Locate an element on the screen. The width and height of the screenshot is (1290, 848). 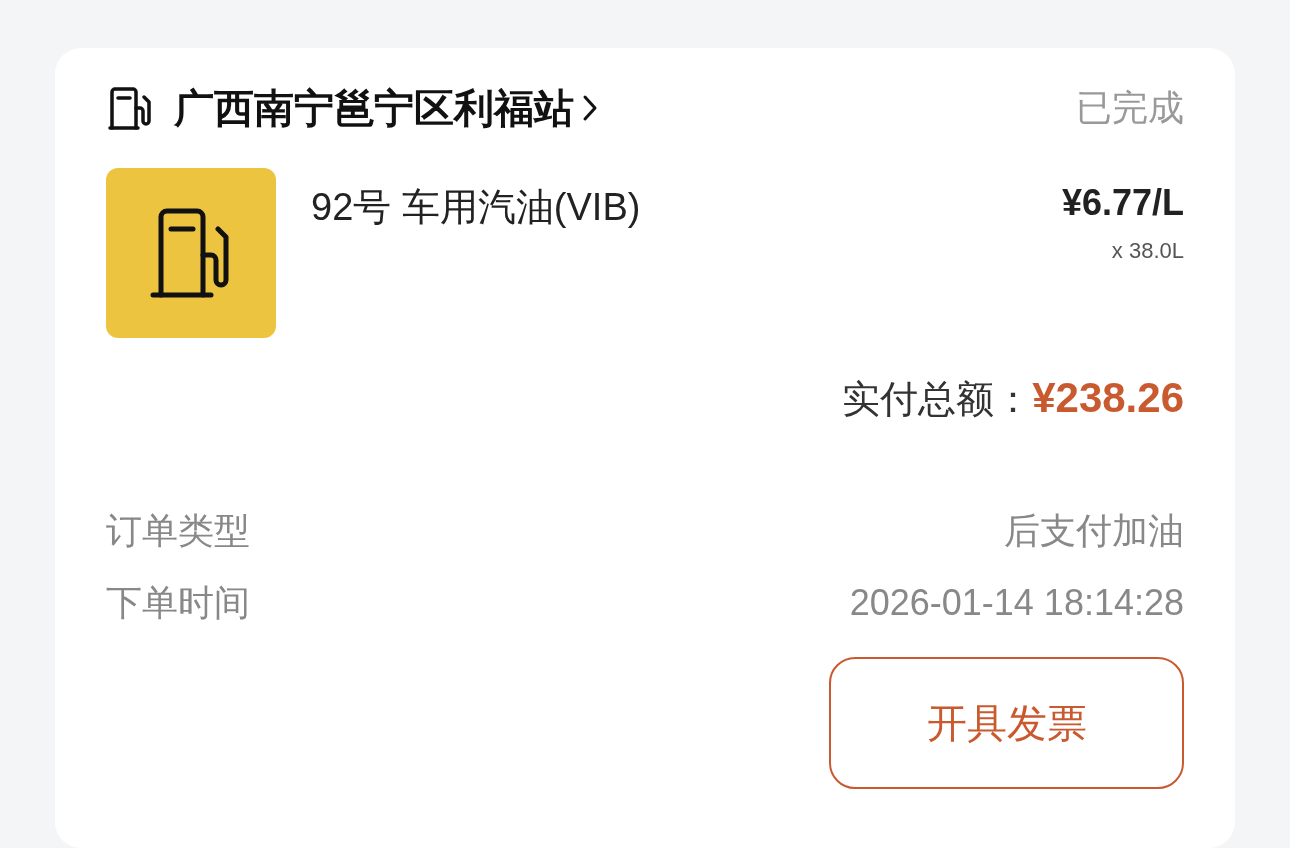
chevron-right-icon is located at coordinates (590, 108).